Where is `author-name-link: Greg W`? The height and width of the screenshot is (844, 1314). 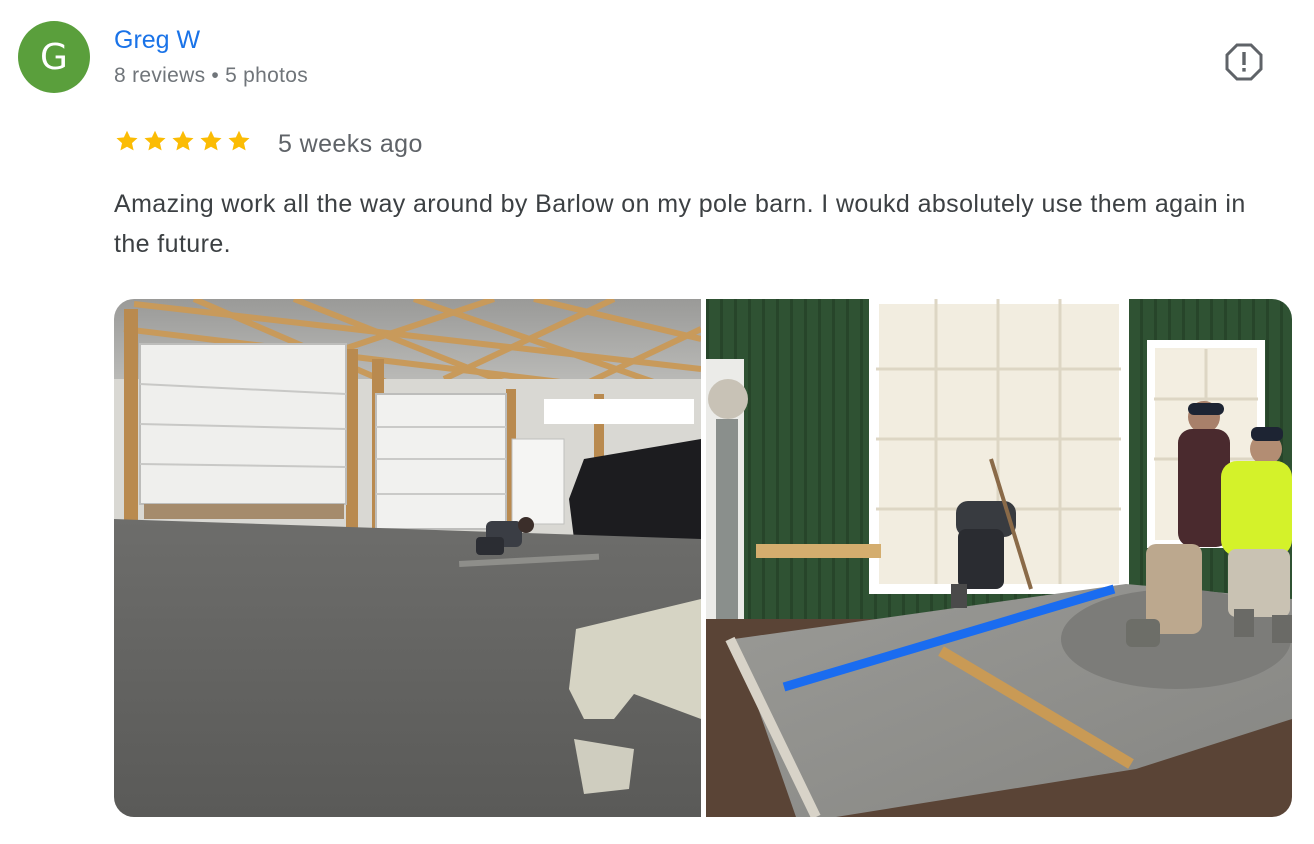 author-name-link: Greg W is located at coordinates (157, 40).